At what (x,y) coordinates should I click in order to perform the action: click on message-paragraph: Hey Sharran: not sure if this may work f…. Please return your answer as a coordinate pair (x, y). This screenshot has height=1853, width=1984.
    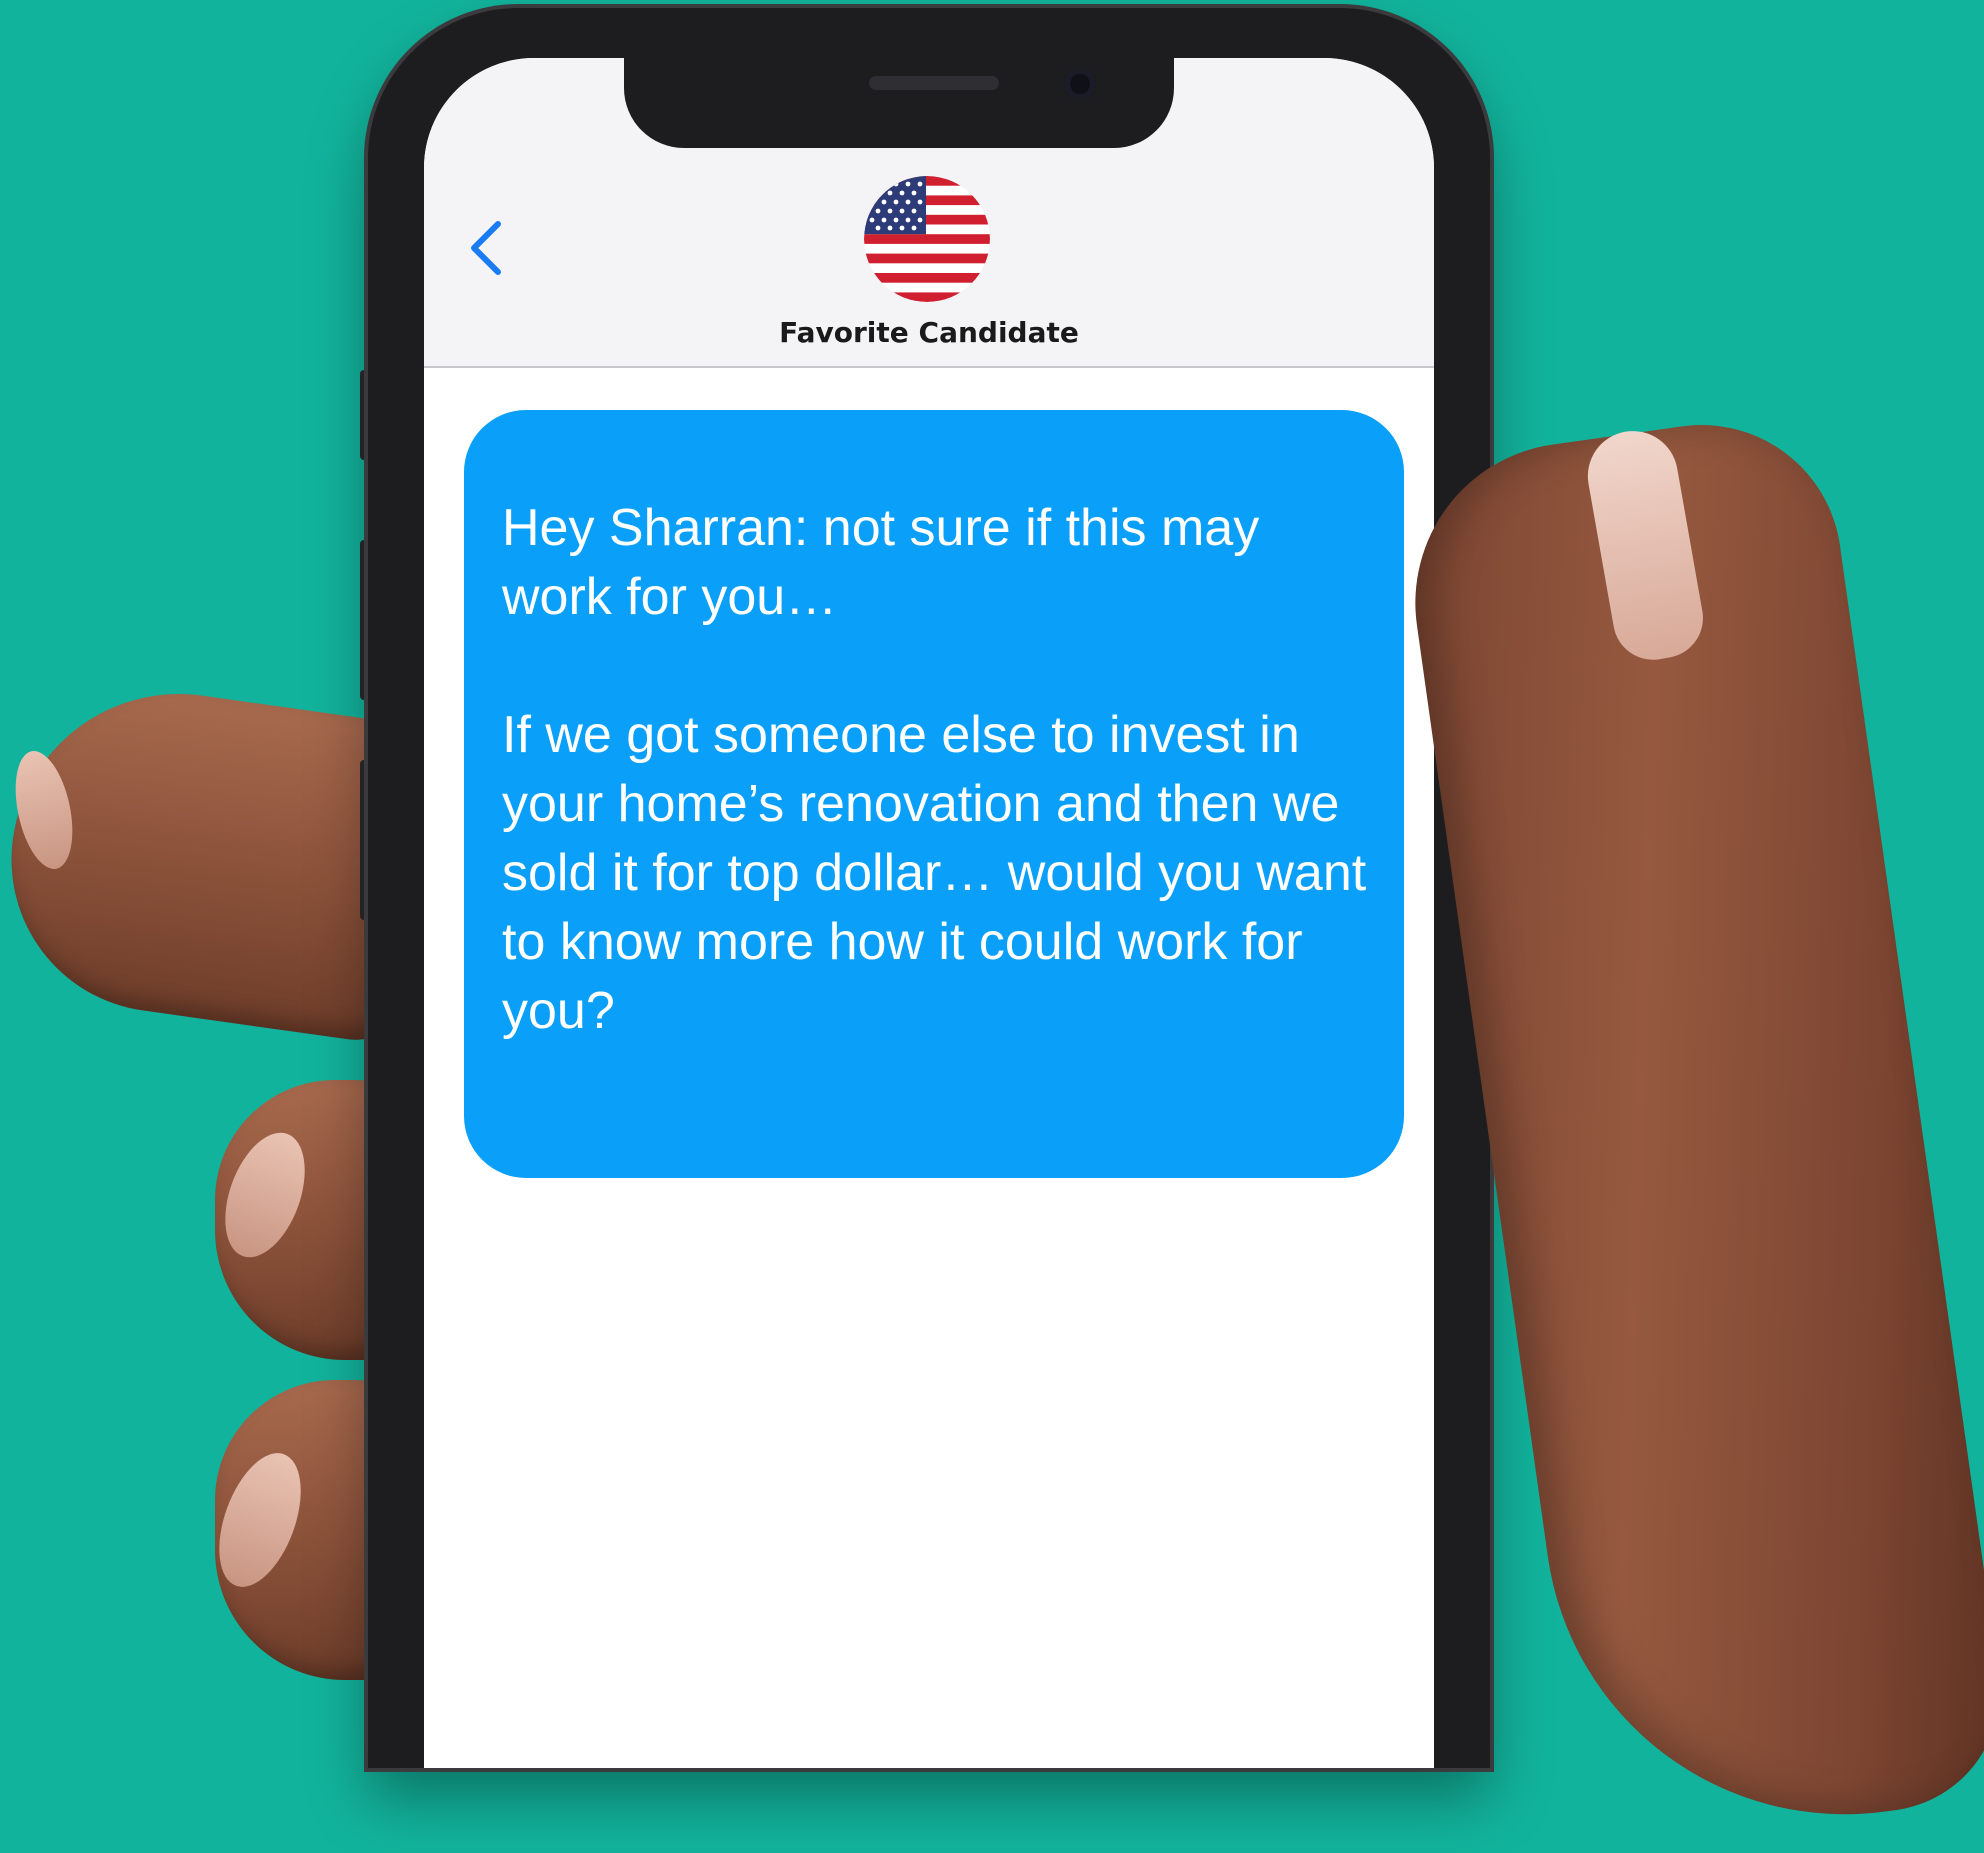
    Looking at the image, I should click on (881, 562).